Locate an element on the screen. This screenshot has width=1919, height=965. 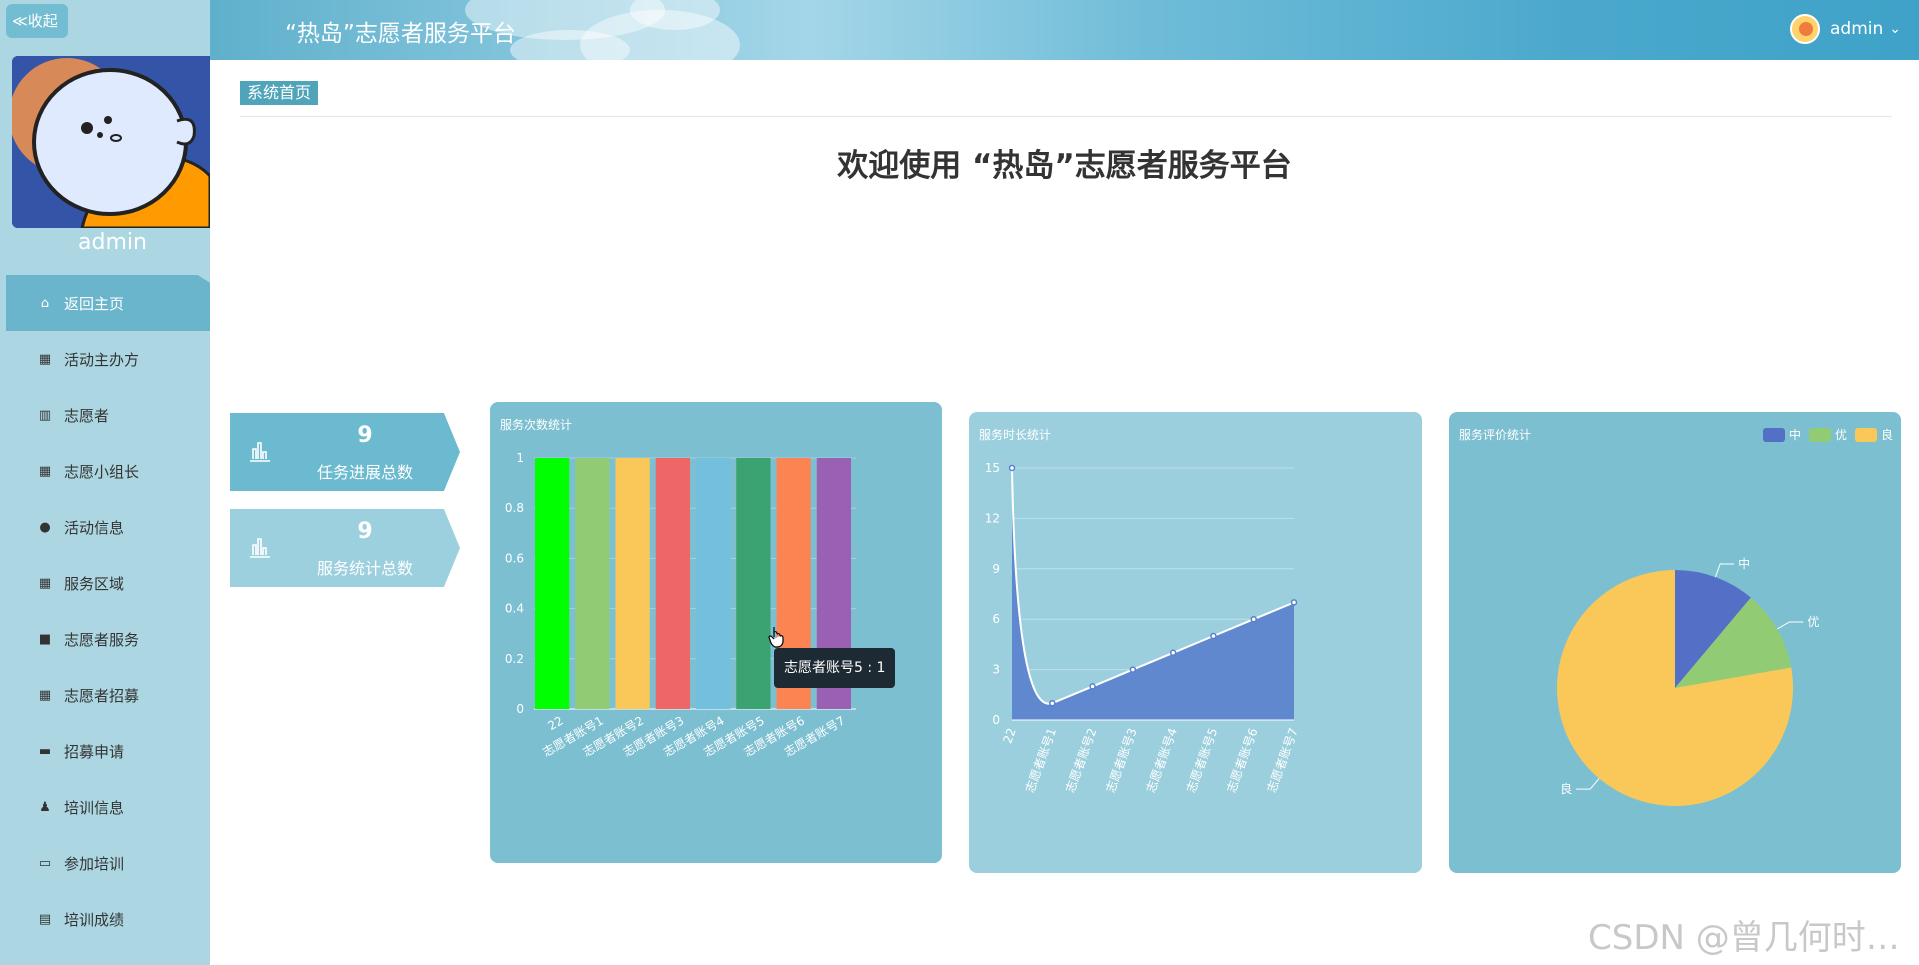
y-tick-label: 3 is located at coordinates (996, 670).